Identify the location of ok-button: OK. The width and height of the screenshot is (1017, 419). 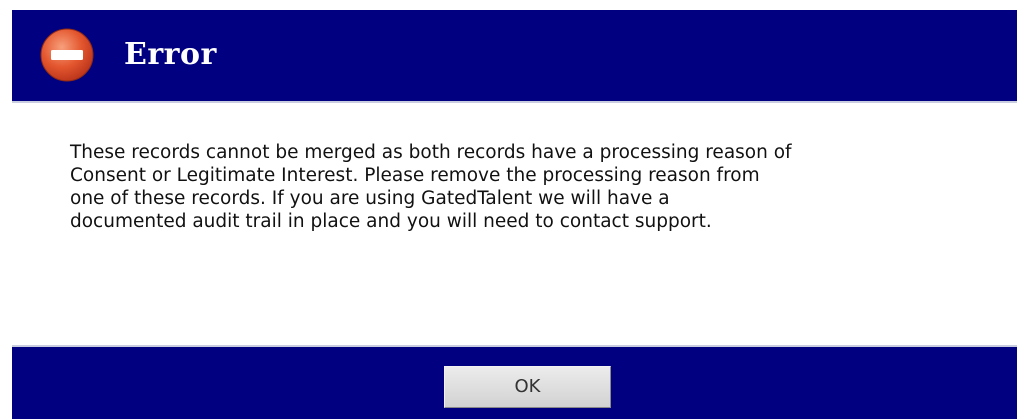
(527, 387).